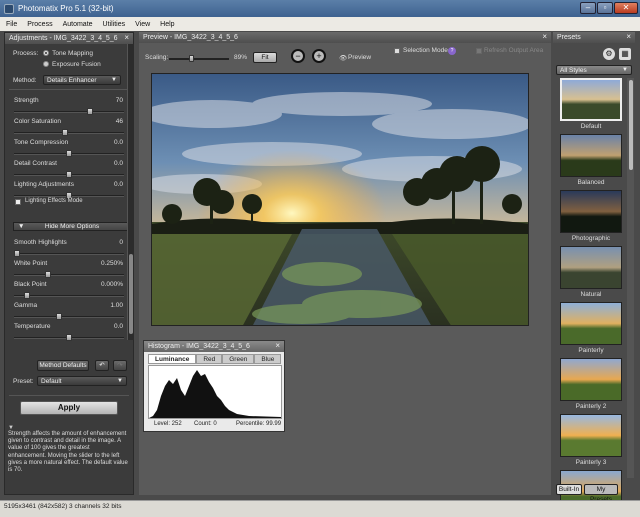 The width and height of the screenshot is (640, 517). Describe the element at coordinates (209, 359) in the screenshot. I see `tab-red: Red` at that location.